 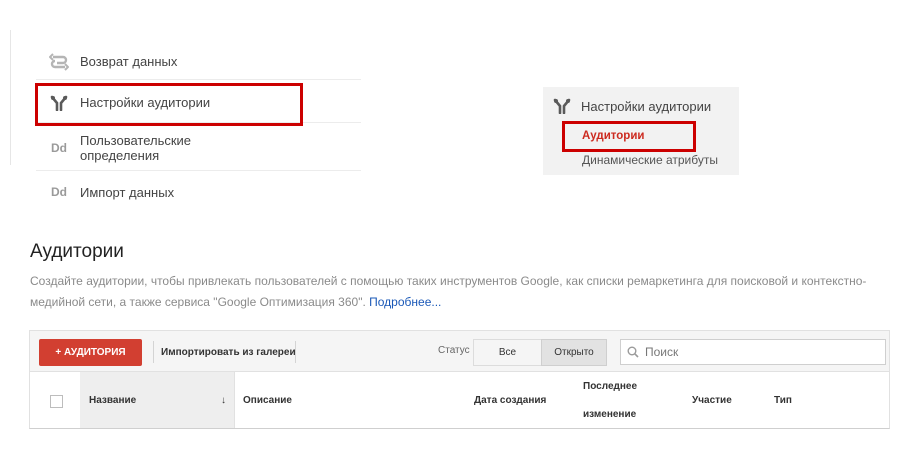 What do you see at coordinates (712, 400) in the screenshot?
I see `column-header-participation: Участие` at bounding box center [712, 400].